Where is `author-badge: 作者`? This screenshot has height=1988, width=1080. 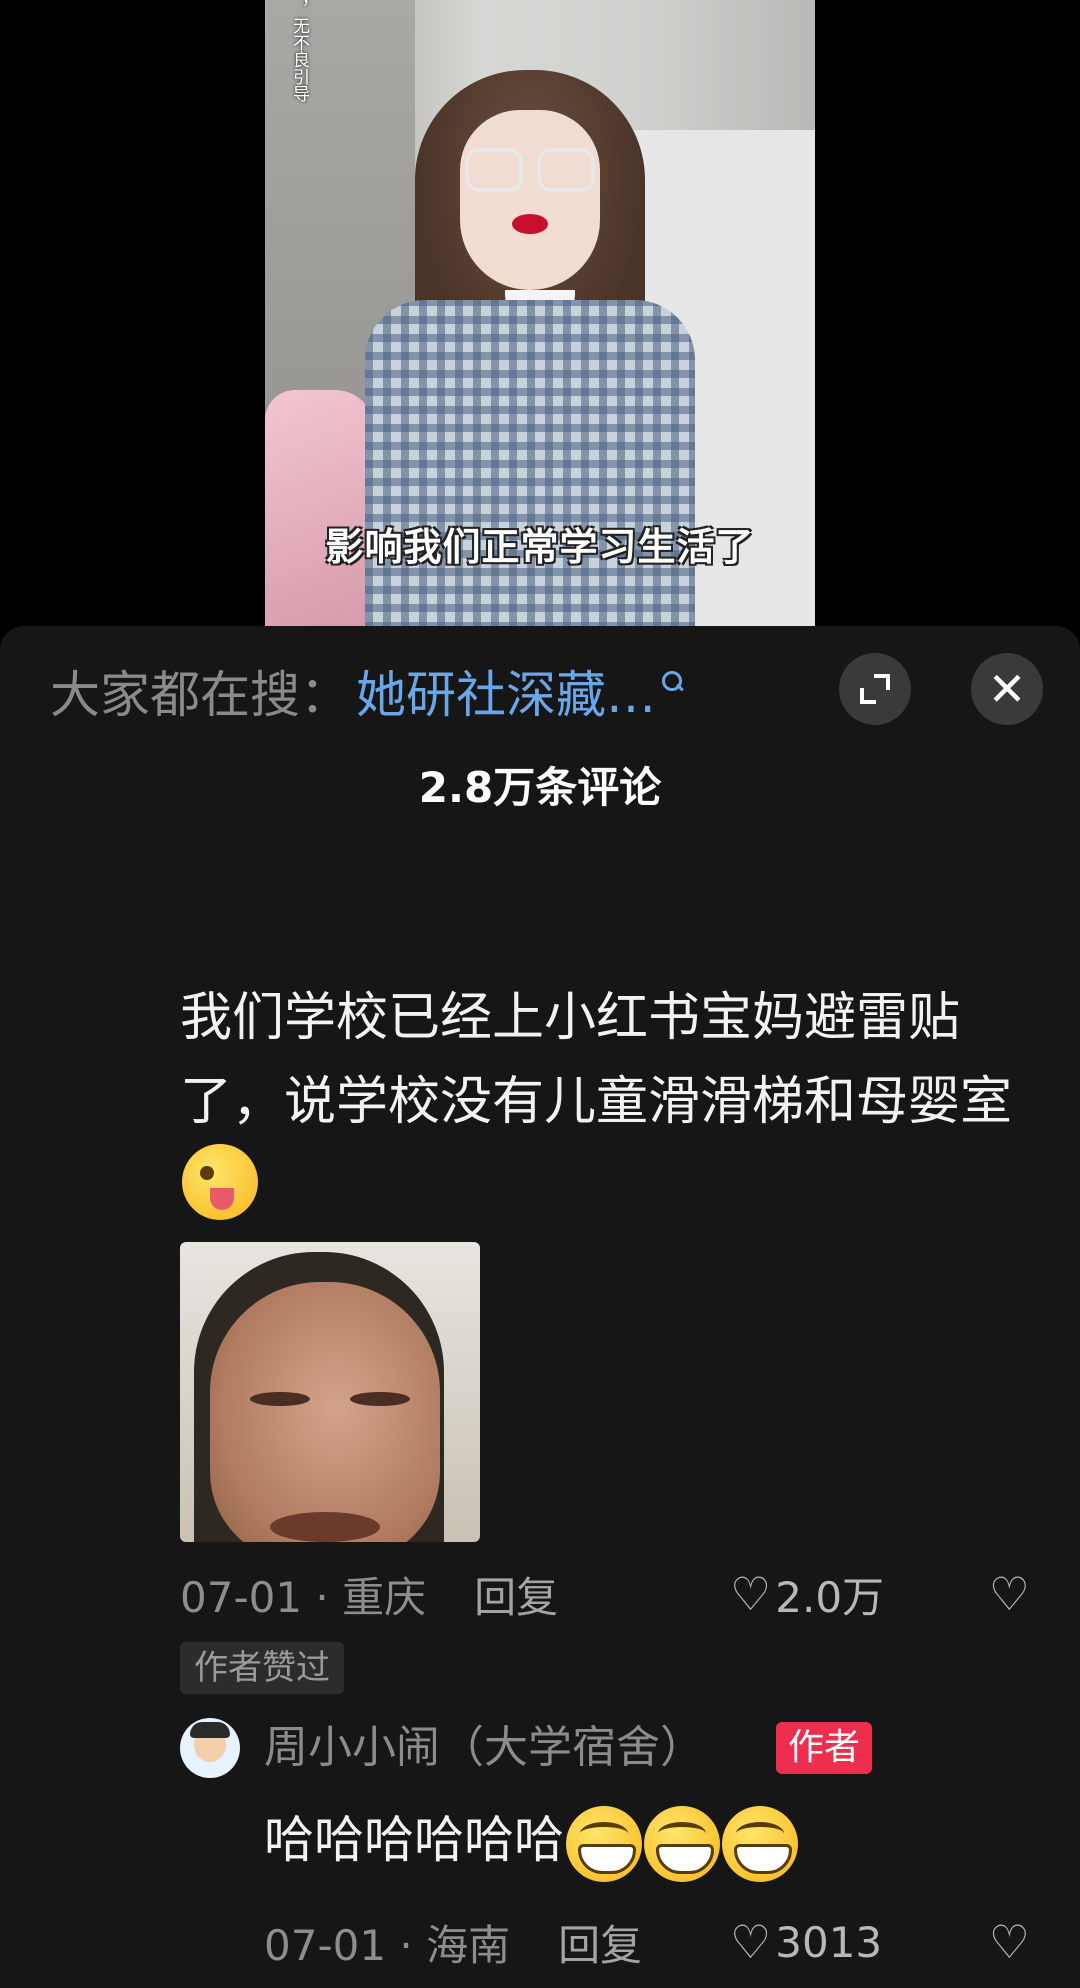
author-badge: 作者 is located at coordinates (824, 1748).